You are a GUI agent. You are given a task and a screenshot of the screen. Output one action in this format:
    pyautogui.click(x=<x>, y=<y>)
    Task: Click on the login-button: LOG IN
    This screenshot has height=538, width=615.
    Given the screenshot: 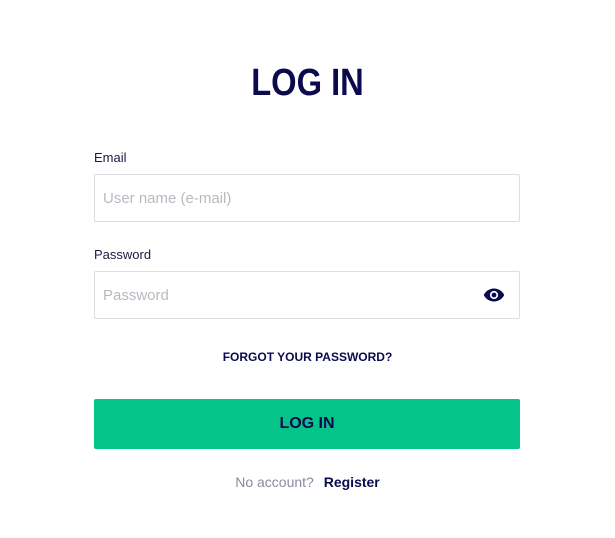 What is the action you would take?
    pyautogui.click(x=307, y=424)
    